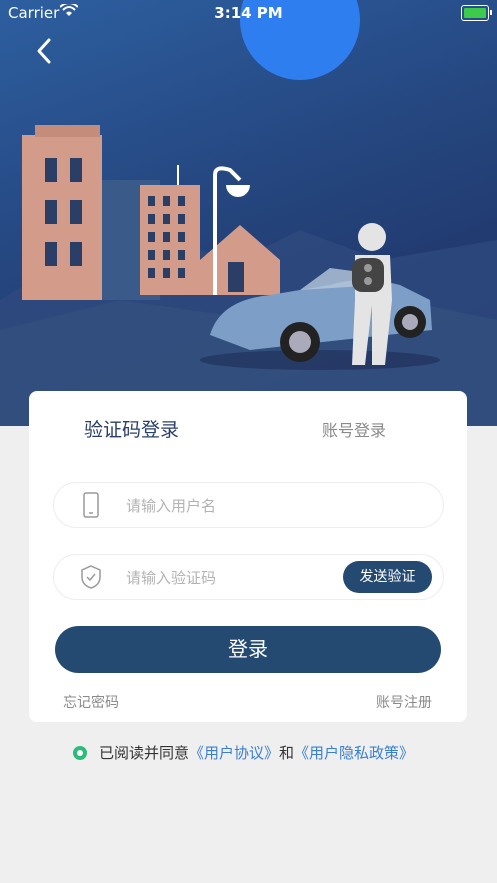 This screenshot has height=883, width=497. What do you see at coordinates (248, 649) in the screenshot?
I see `login-button: 登录` at bounding box center [248, 649].